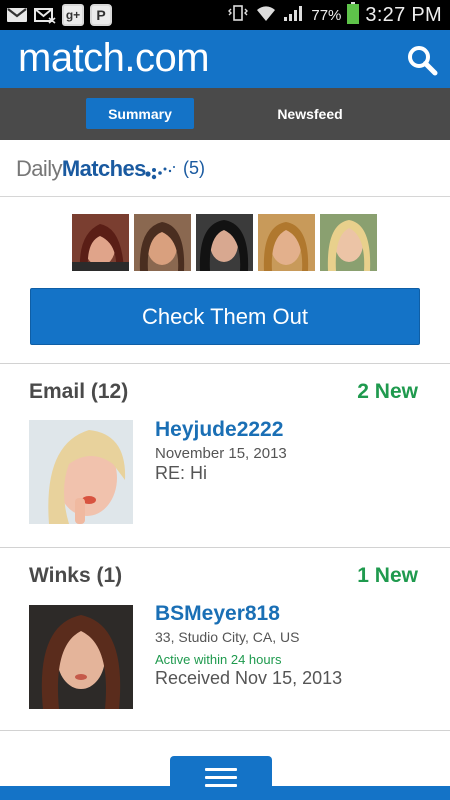  What do you see at coordinates (225, 168) in the screenshot?
I see `daily-matches-header: DailyMatches (5)` at bounding box center [225, 168].